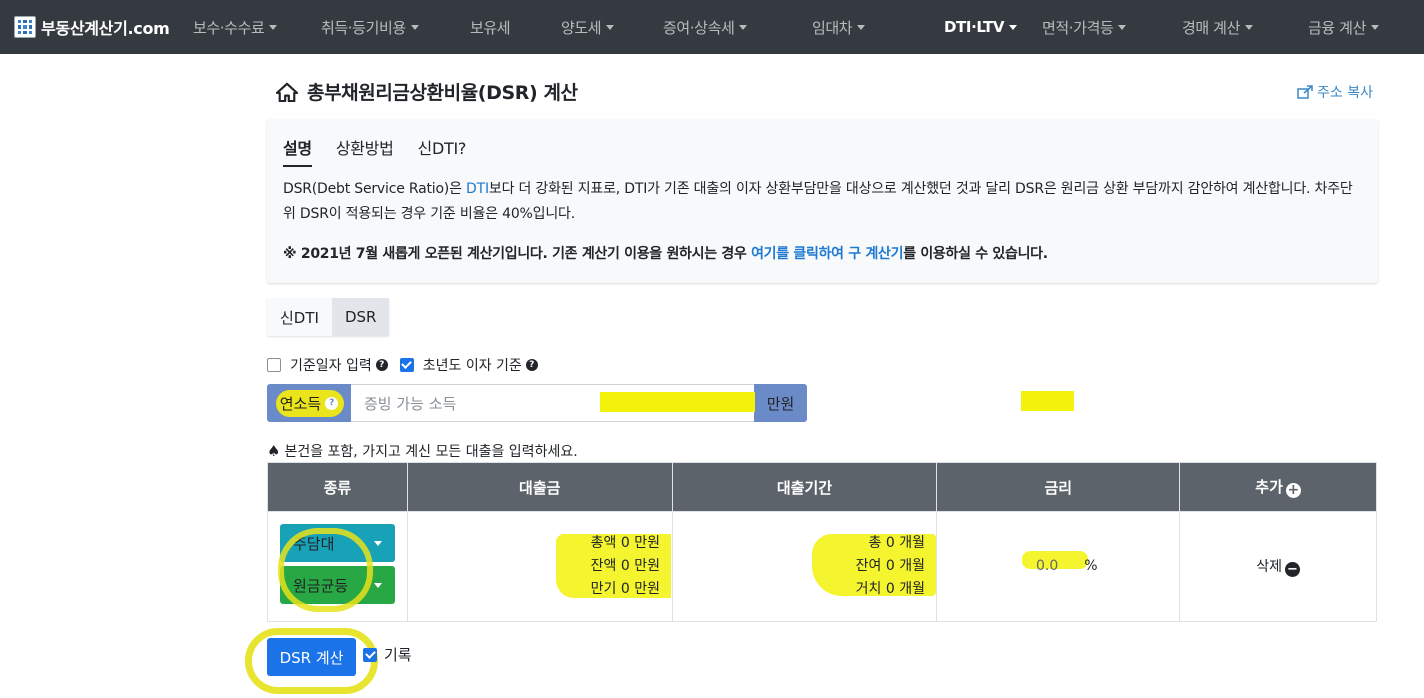 Image resolution: width=1424 pixels, height=698 pixels. What do you see at coordinates (827, 254) in the screenshot?
I see `old-calculator-link: 여기를 클릭하여 구 계산기` at bounding box center [827, 254].